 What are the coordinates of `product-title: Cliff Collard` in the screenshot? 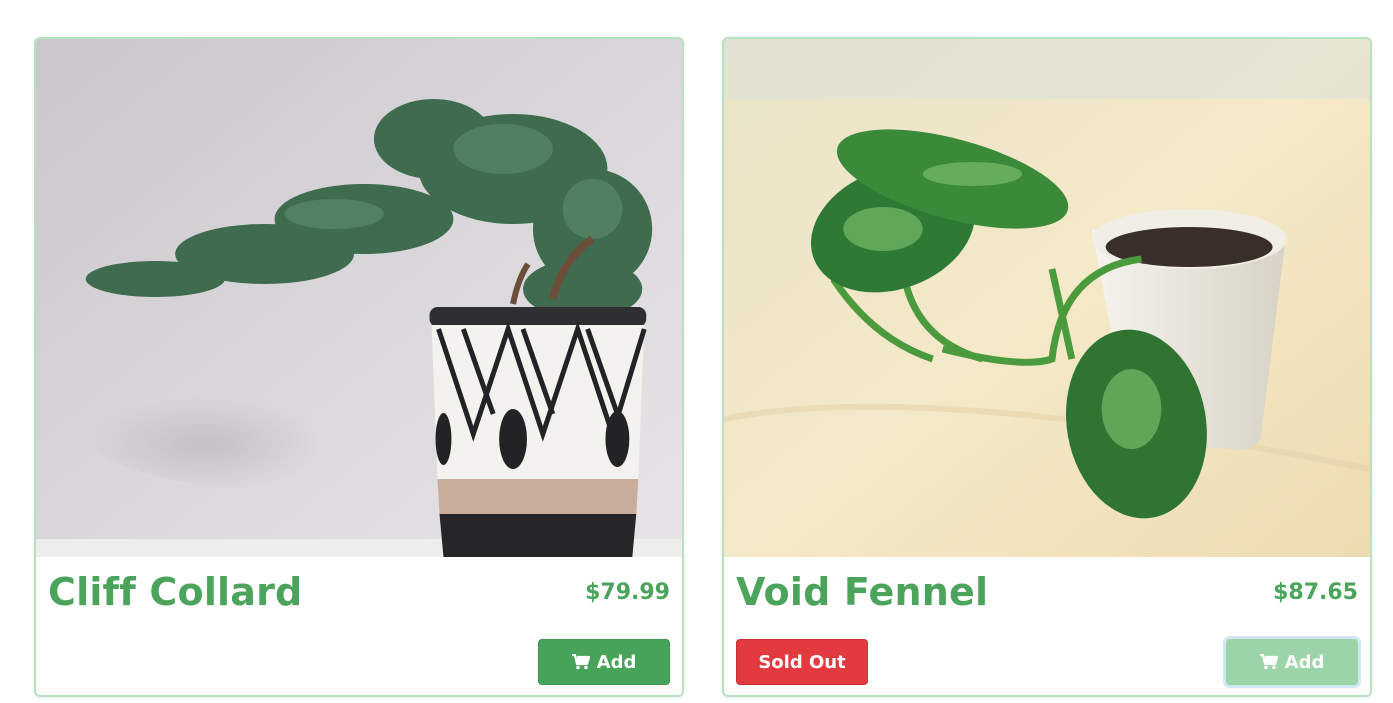 It's located at (175, 592).